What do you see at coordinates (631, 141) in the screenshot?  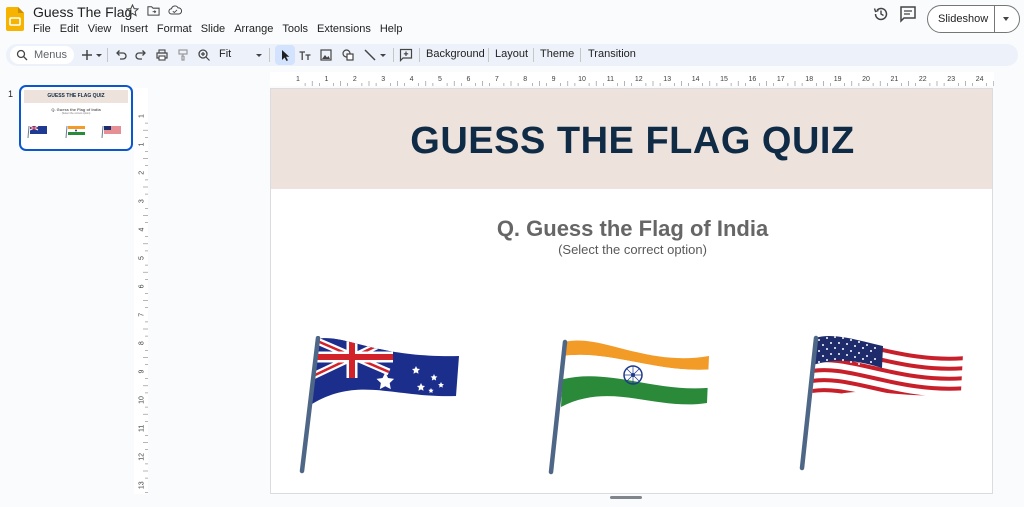 I see `slide-title: GUESS THE FLAG QUIZ` at bounding box center [631, 141].